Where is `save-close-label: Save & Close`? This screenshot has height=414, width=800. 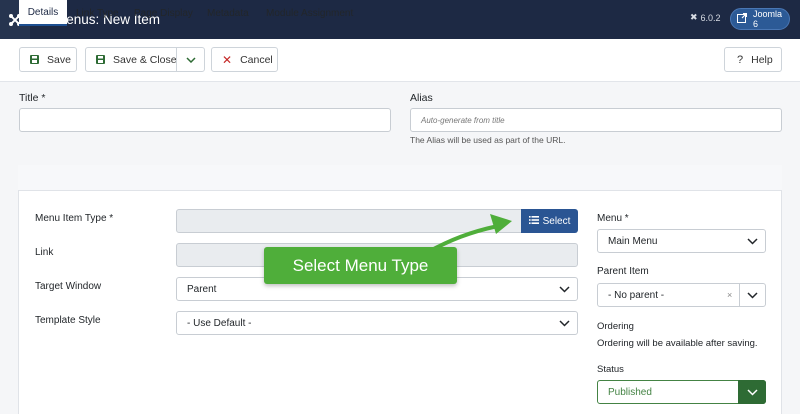 save-close-label: Save & Close is located at coordinates (145, 59).